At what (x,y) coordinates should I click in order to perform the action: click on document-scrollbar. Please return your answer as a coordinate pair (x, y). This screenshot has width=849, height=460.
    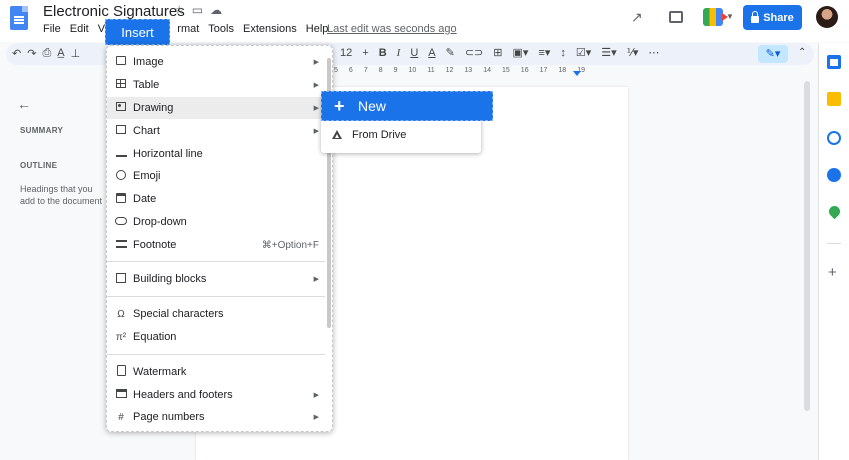
    Looking at the image, I should click on (807, 246).